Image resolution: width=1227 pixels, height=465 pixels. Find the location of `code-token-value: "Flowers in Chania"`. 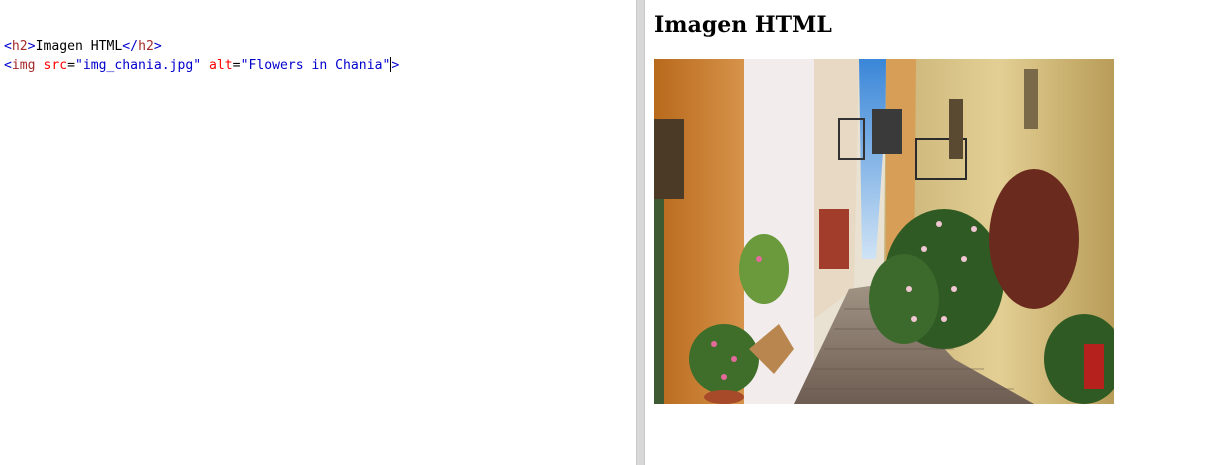

code-token-value: "Flowers in Chania" is located at coordinates (315, 65).